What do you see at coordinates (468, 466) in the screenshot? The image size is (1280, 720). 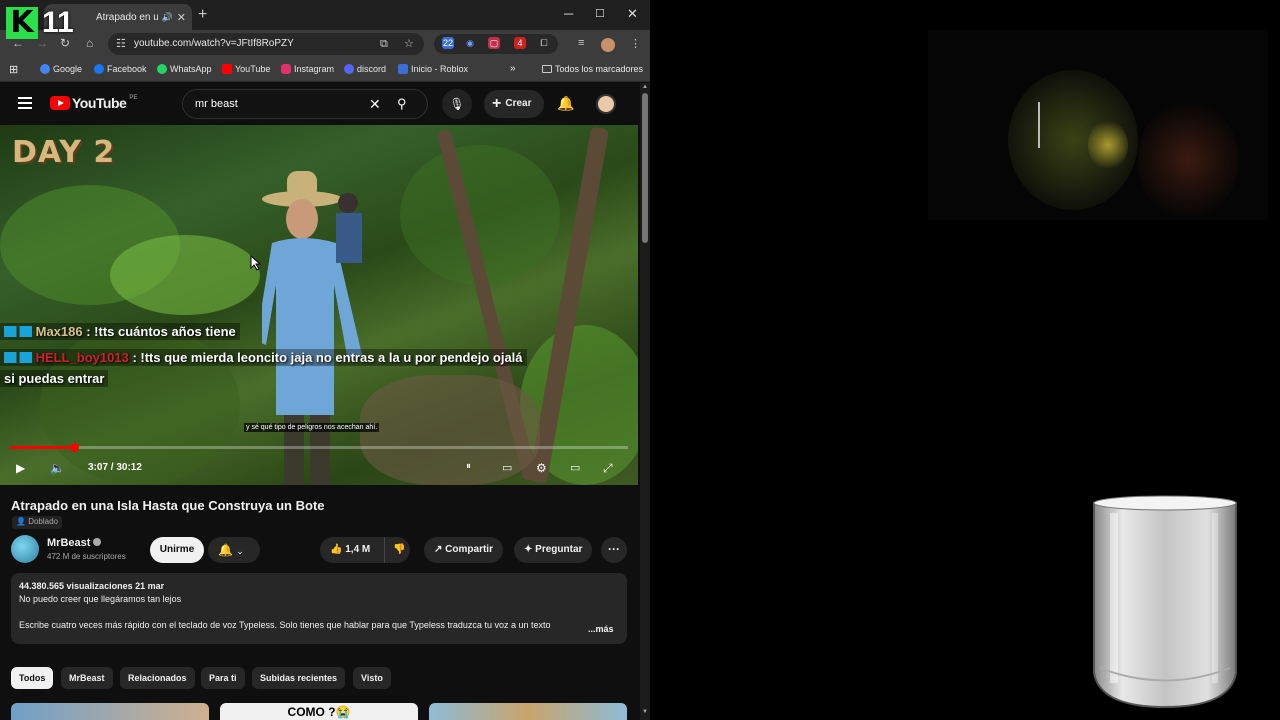 I see `autoplay-toggle-icon: ⏸` at bounding box center [468, 466].